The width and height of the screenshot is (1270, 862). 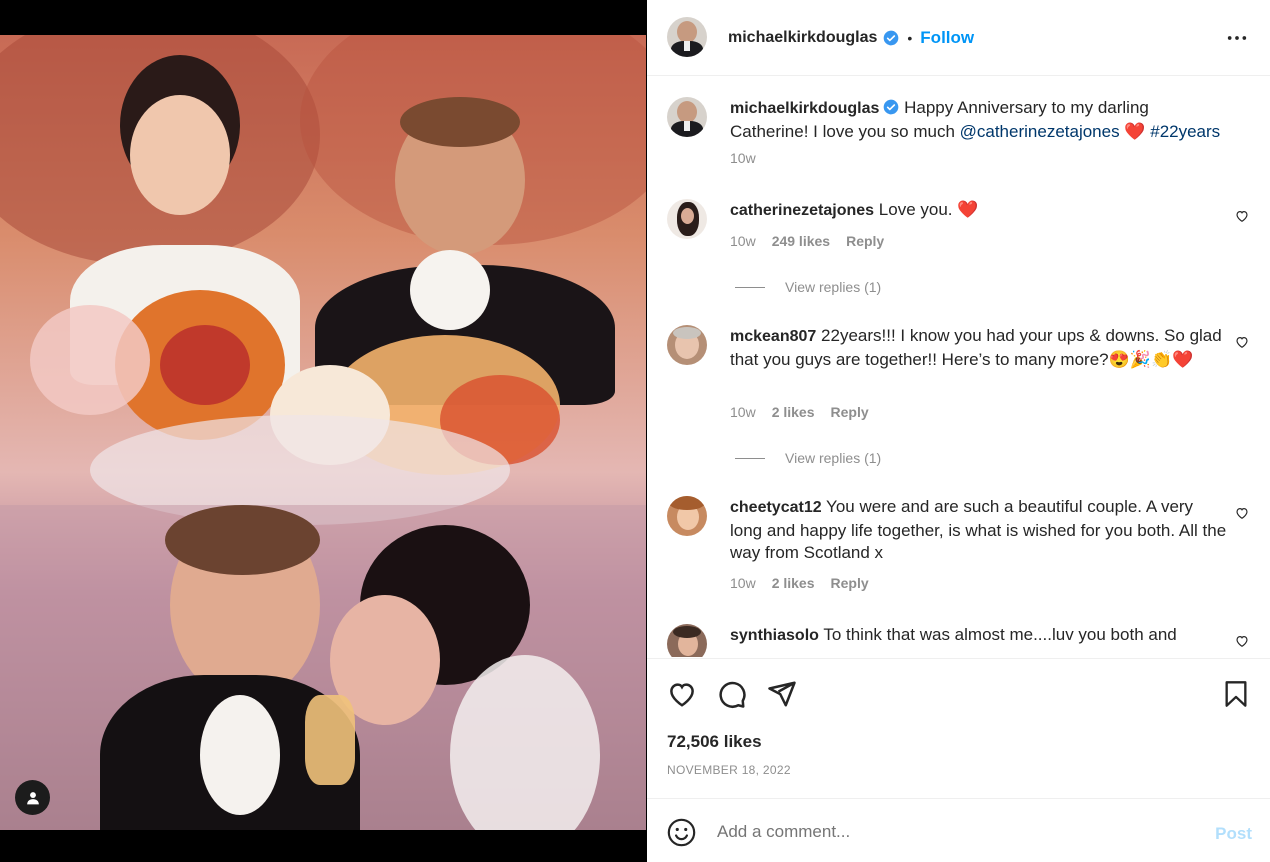 What do you see at coordinates (687, 37) in the screenshot?
I see `author-avatar` at bounding box center [687, 37].